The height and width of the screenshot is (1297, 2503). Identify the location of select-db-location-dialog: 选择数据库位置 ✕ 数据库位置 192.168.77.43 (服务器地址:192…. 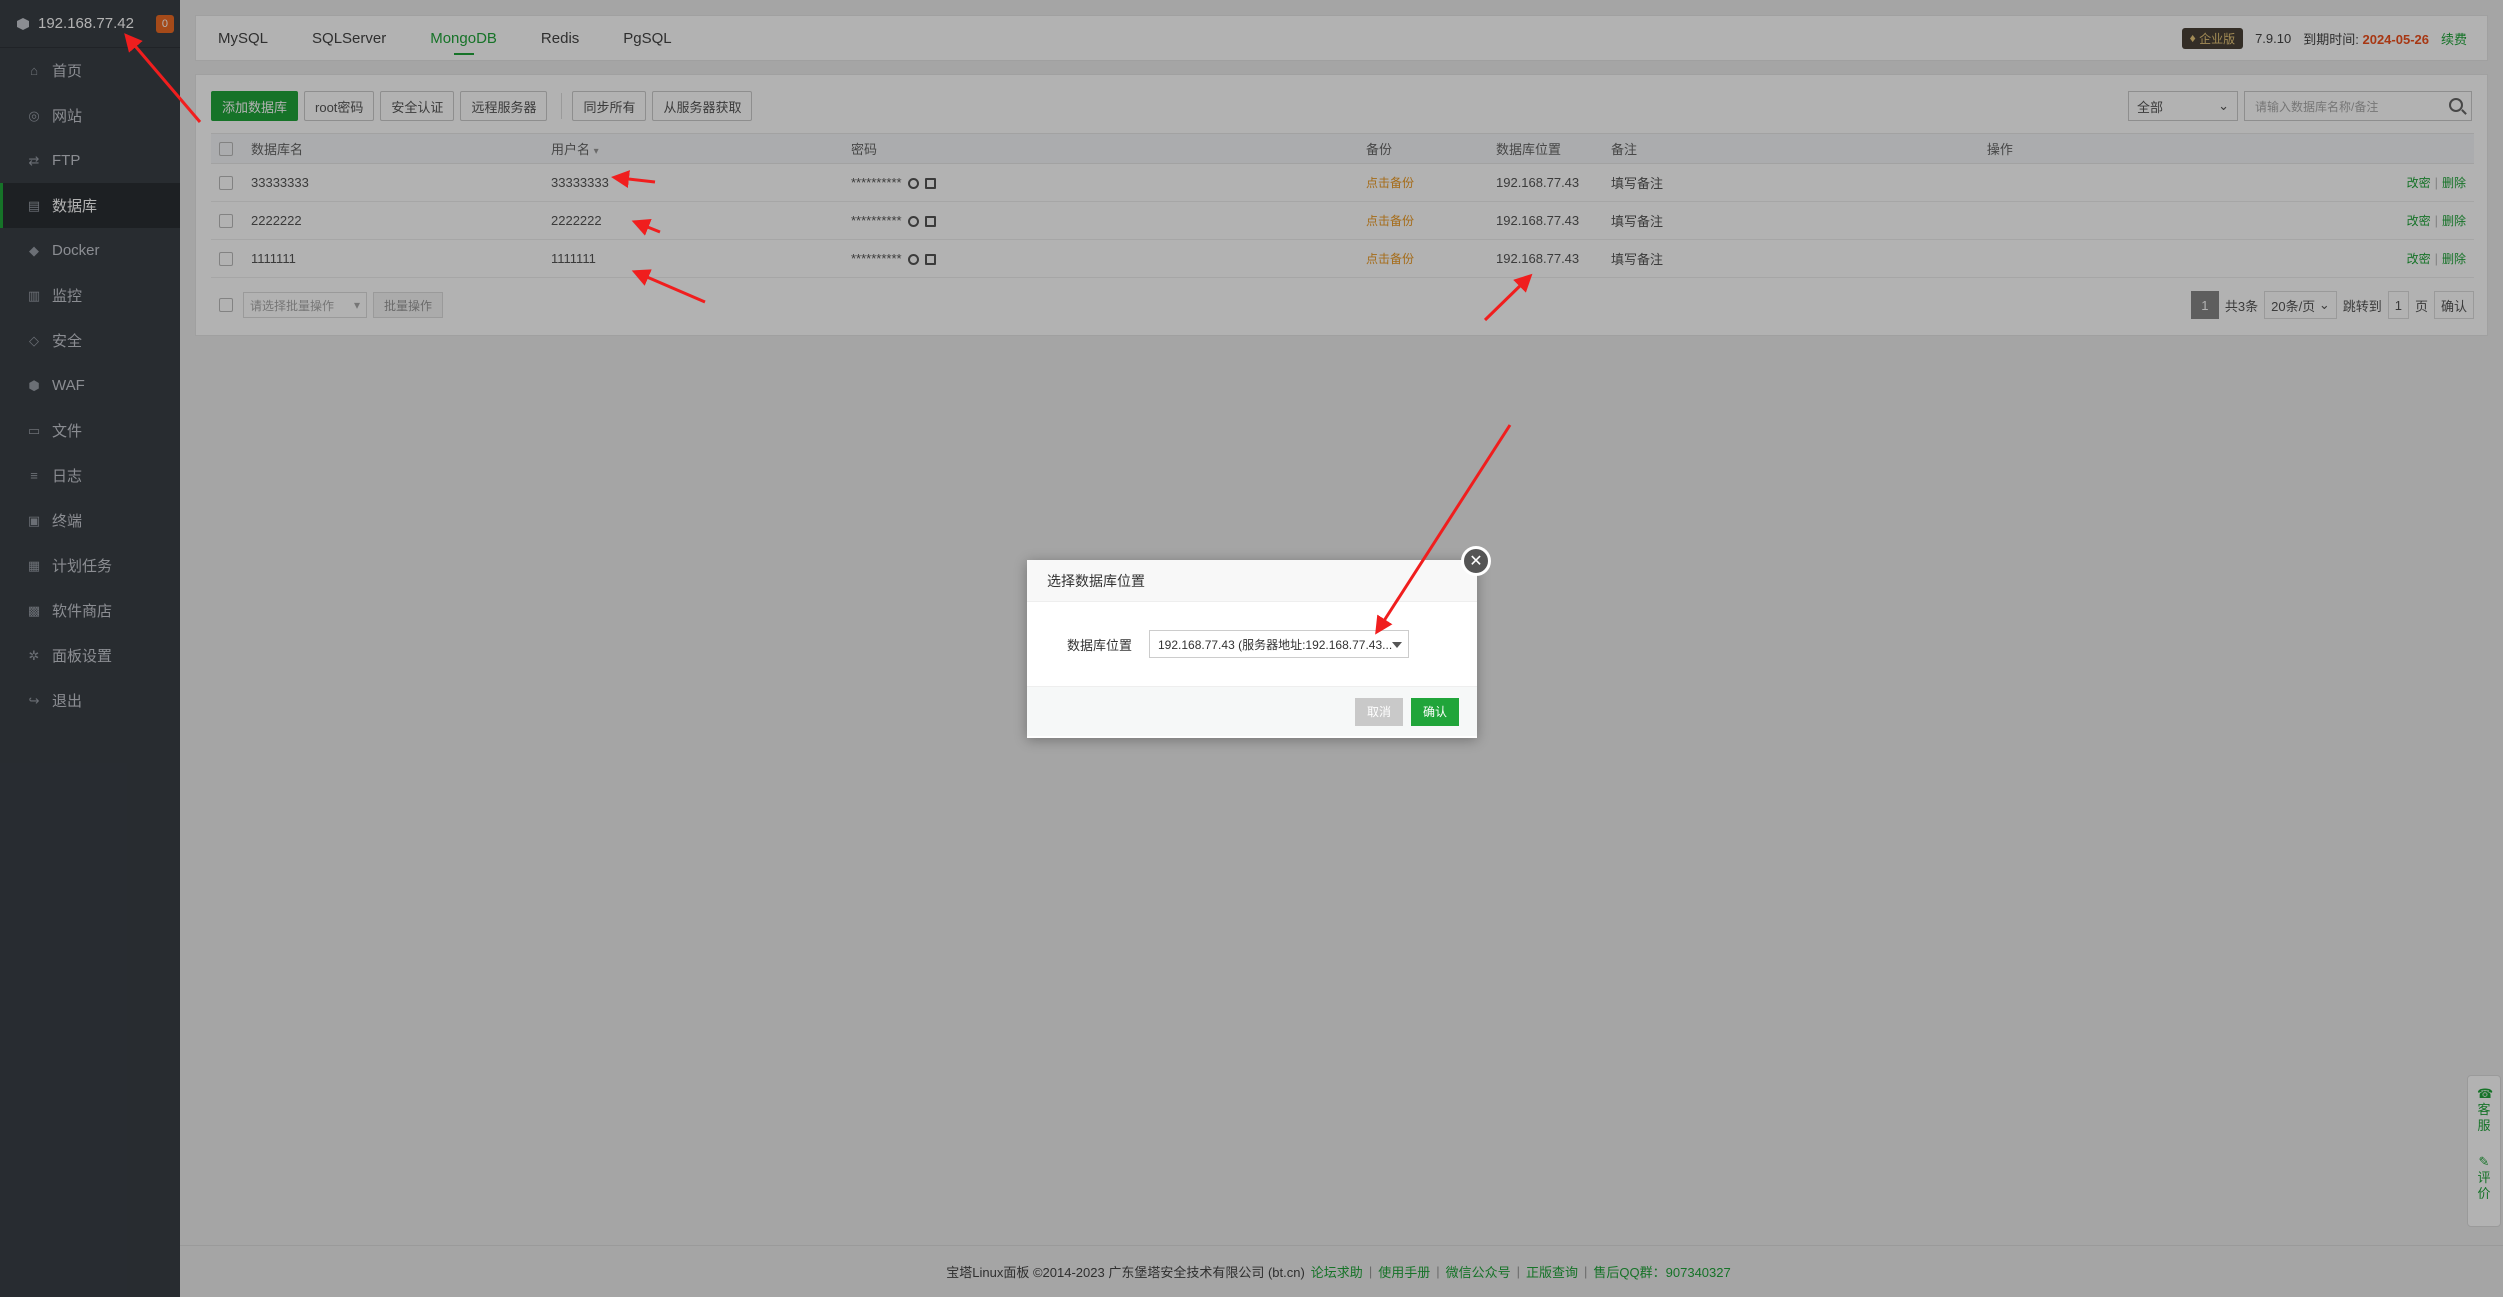
(1259, 642).